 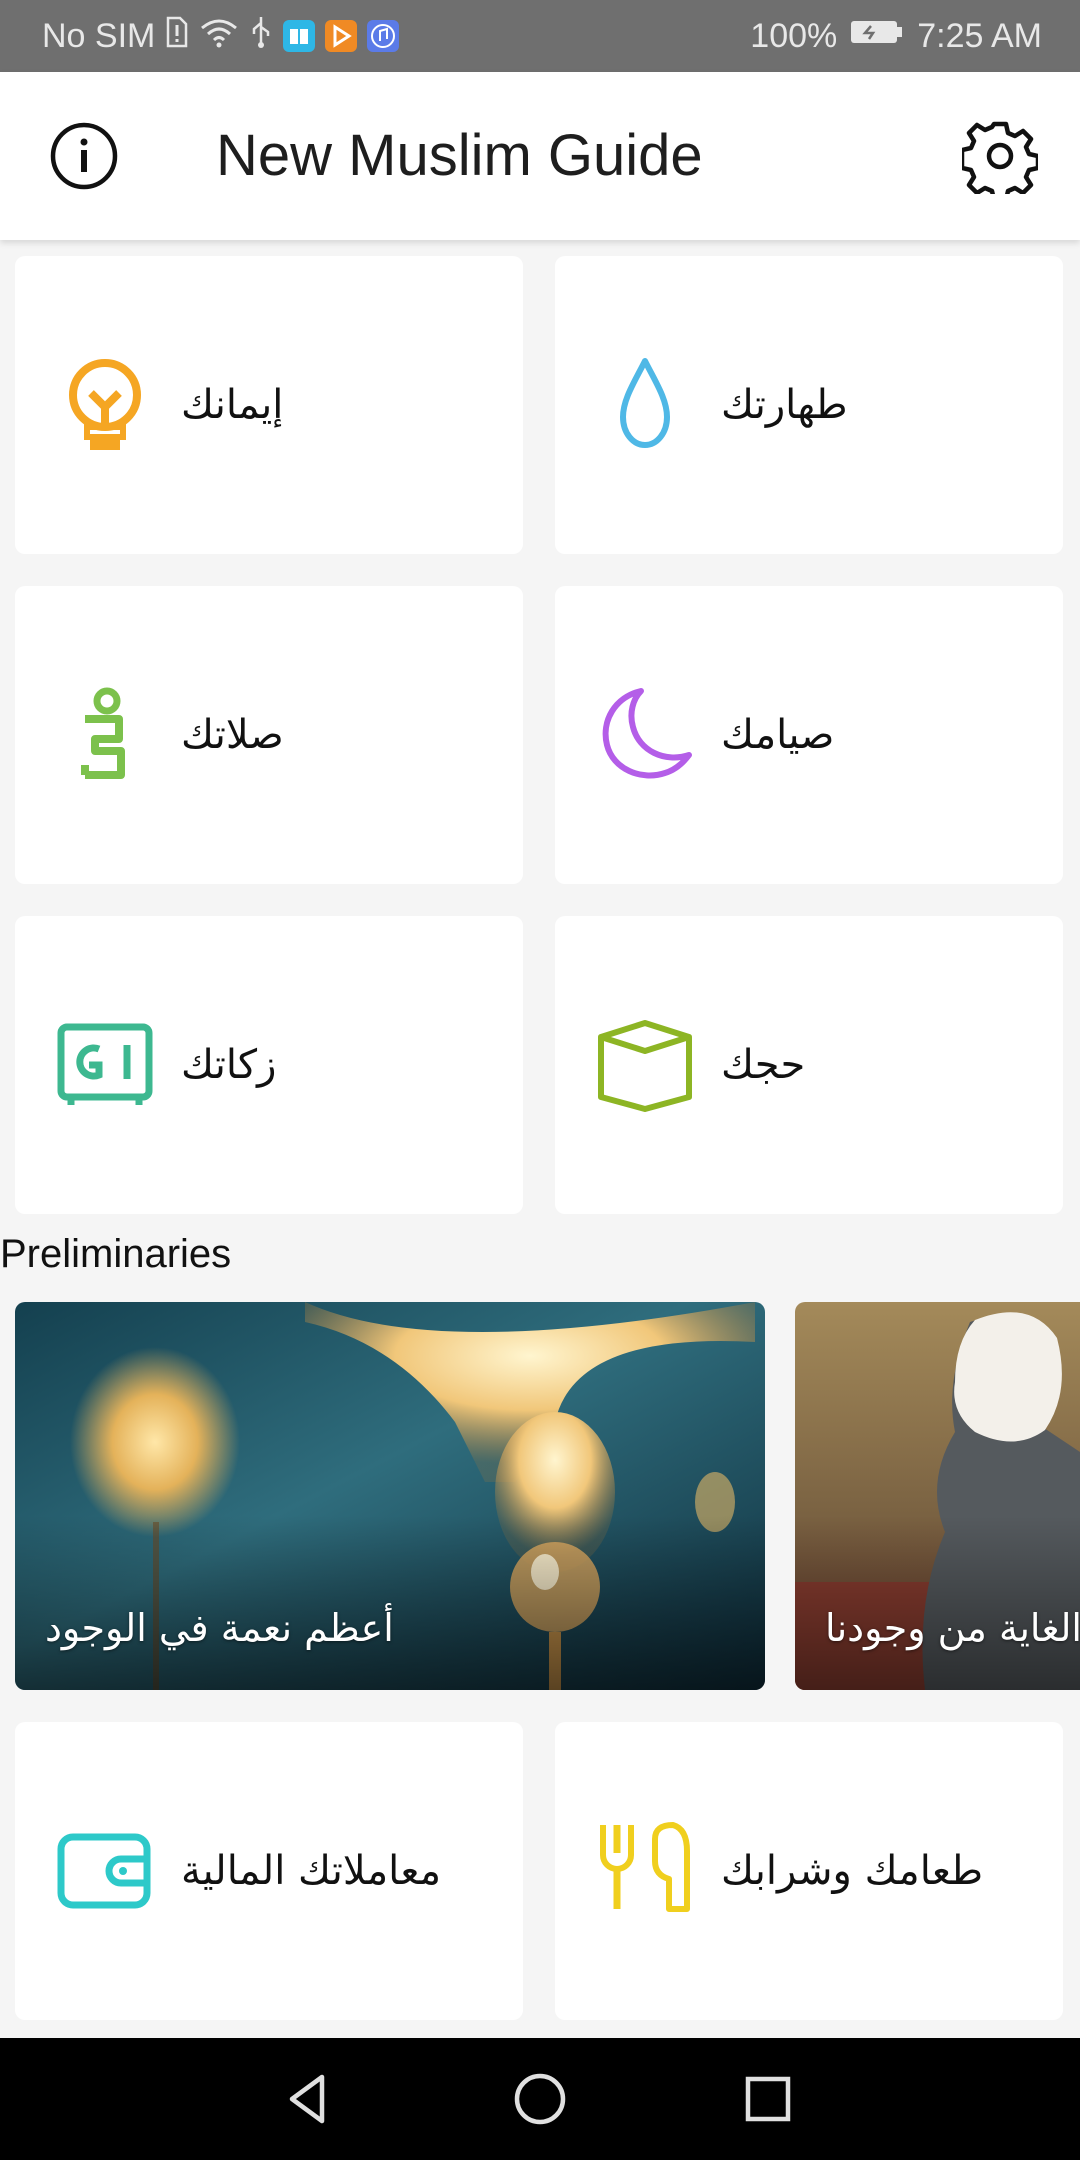 I want to click on topic-label: زكاتك, so click(x=229, y=1065).